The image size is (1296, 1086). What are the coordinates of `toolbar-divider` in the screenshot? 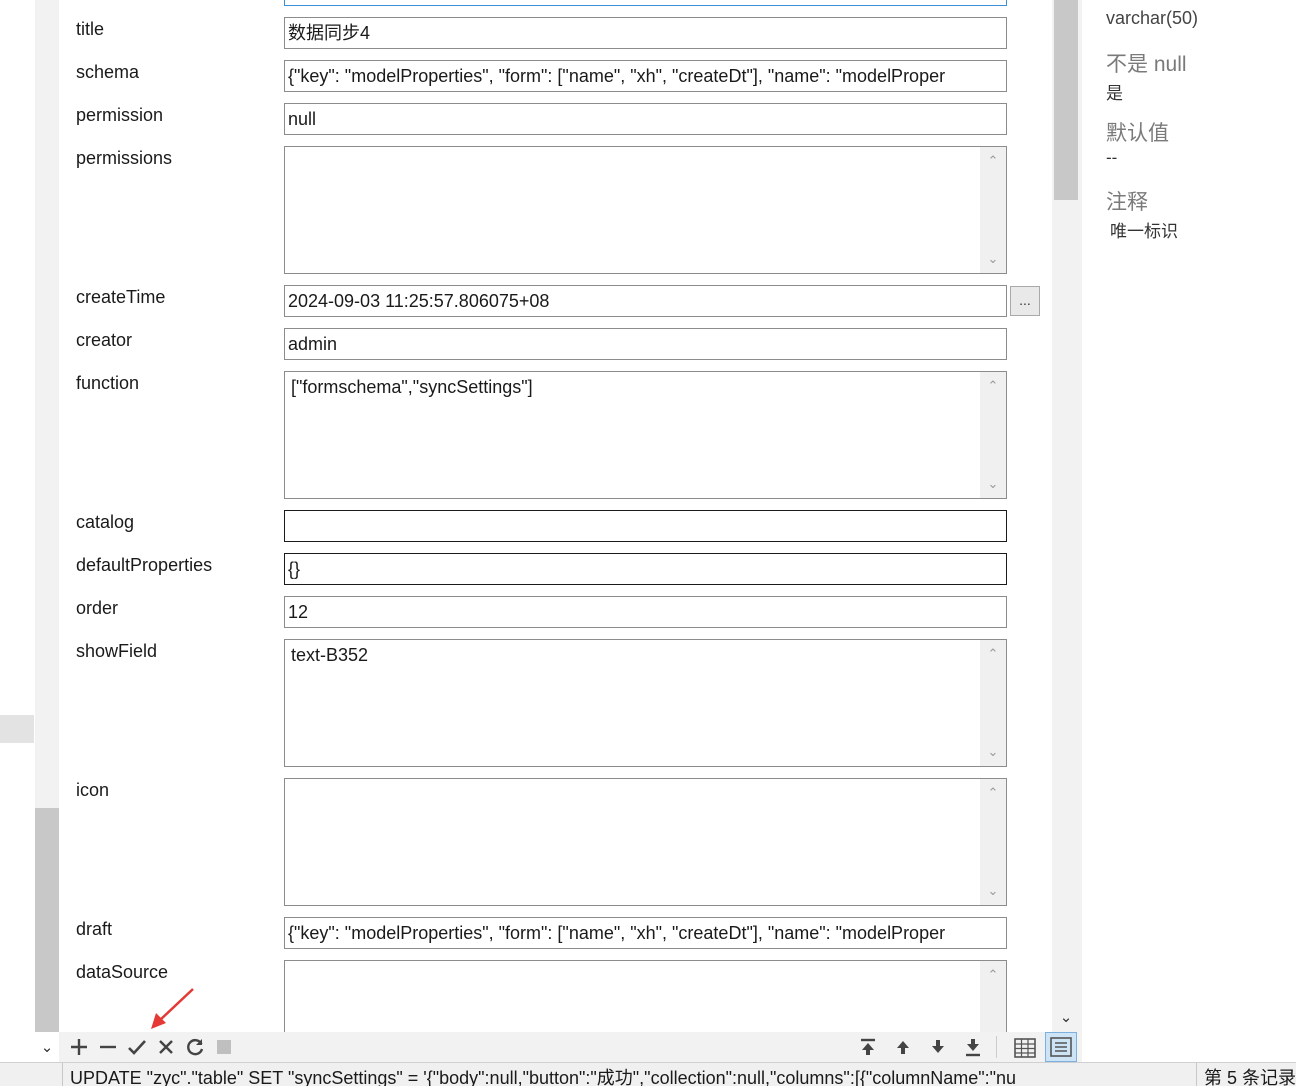 It's located at (996, 1047).